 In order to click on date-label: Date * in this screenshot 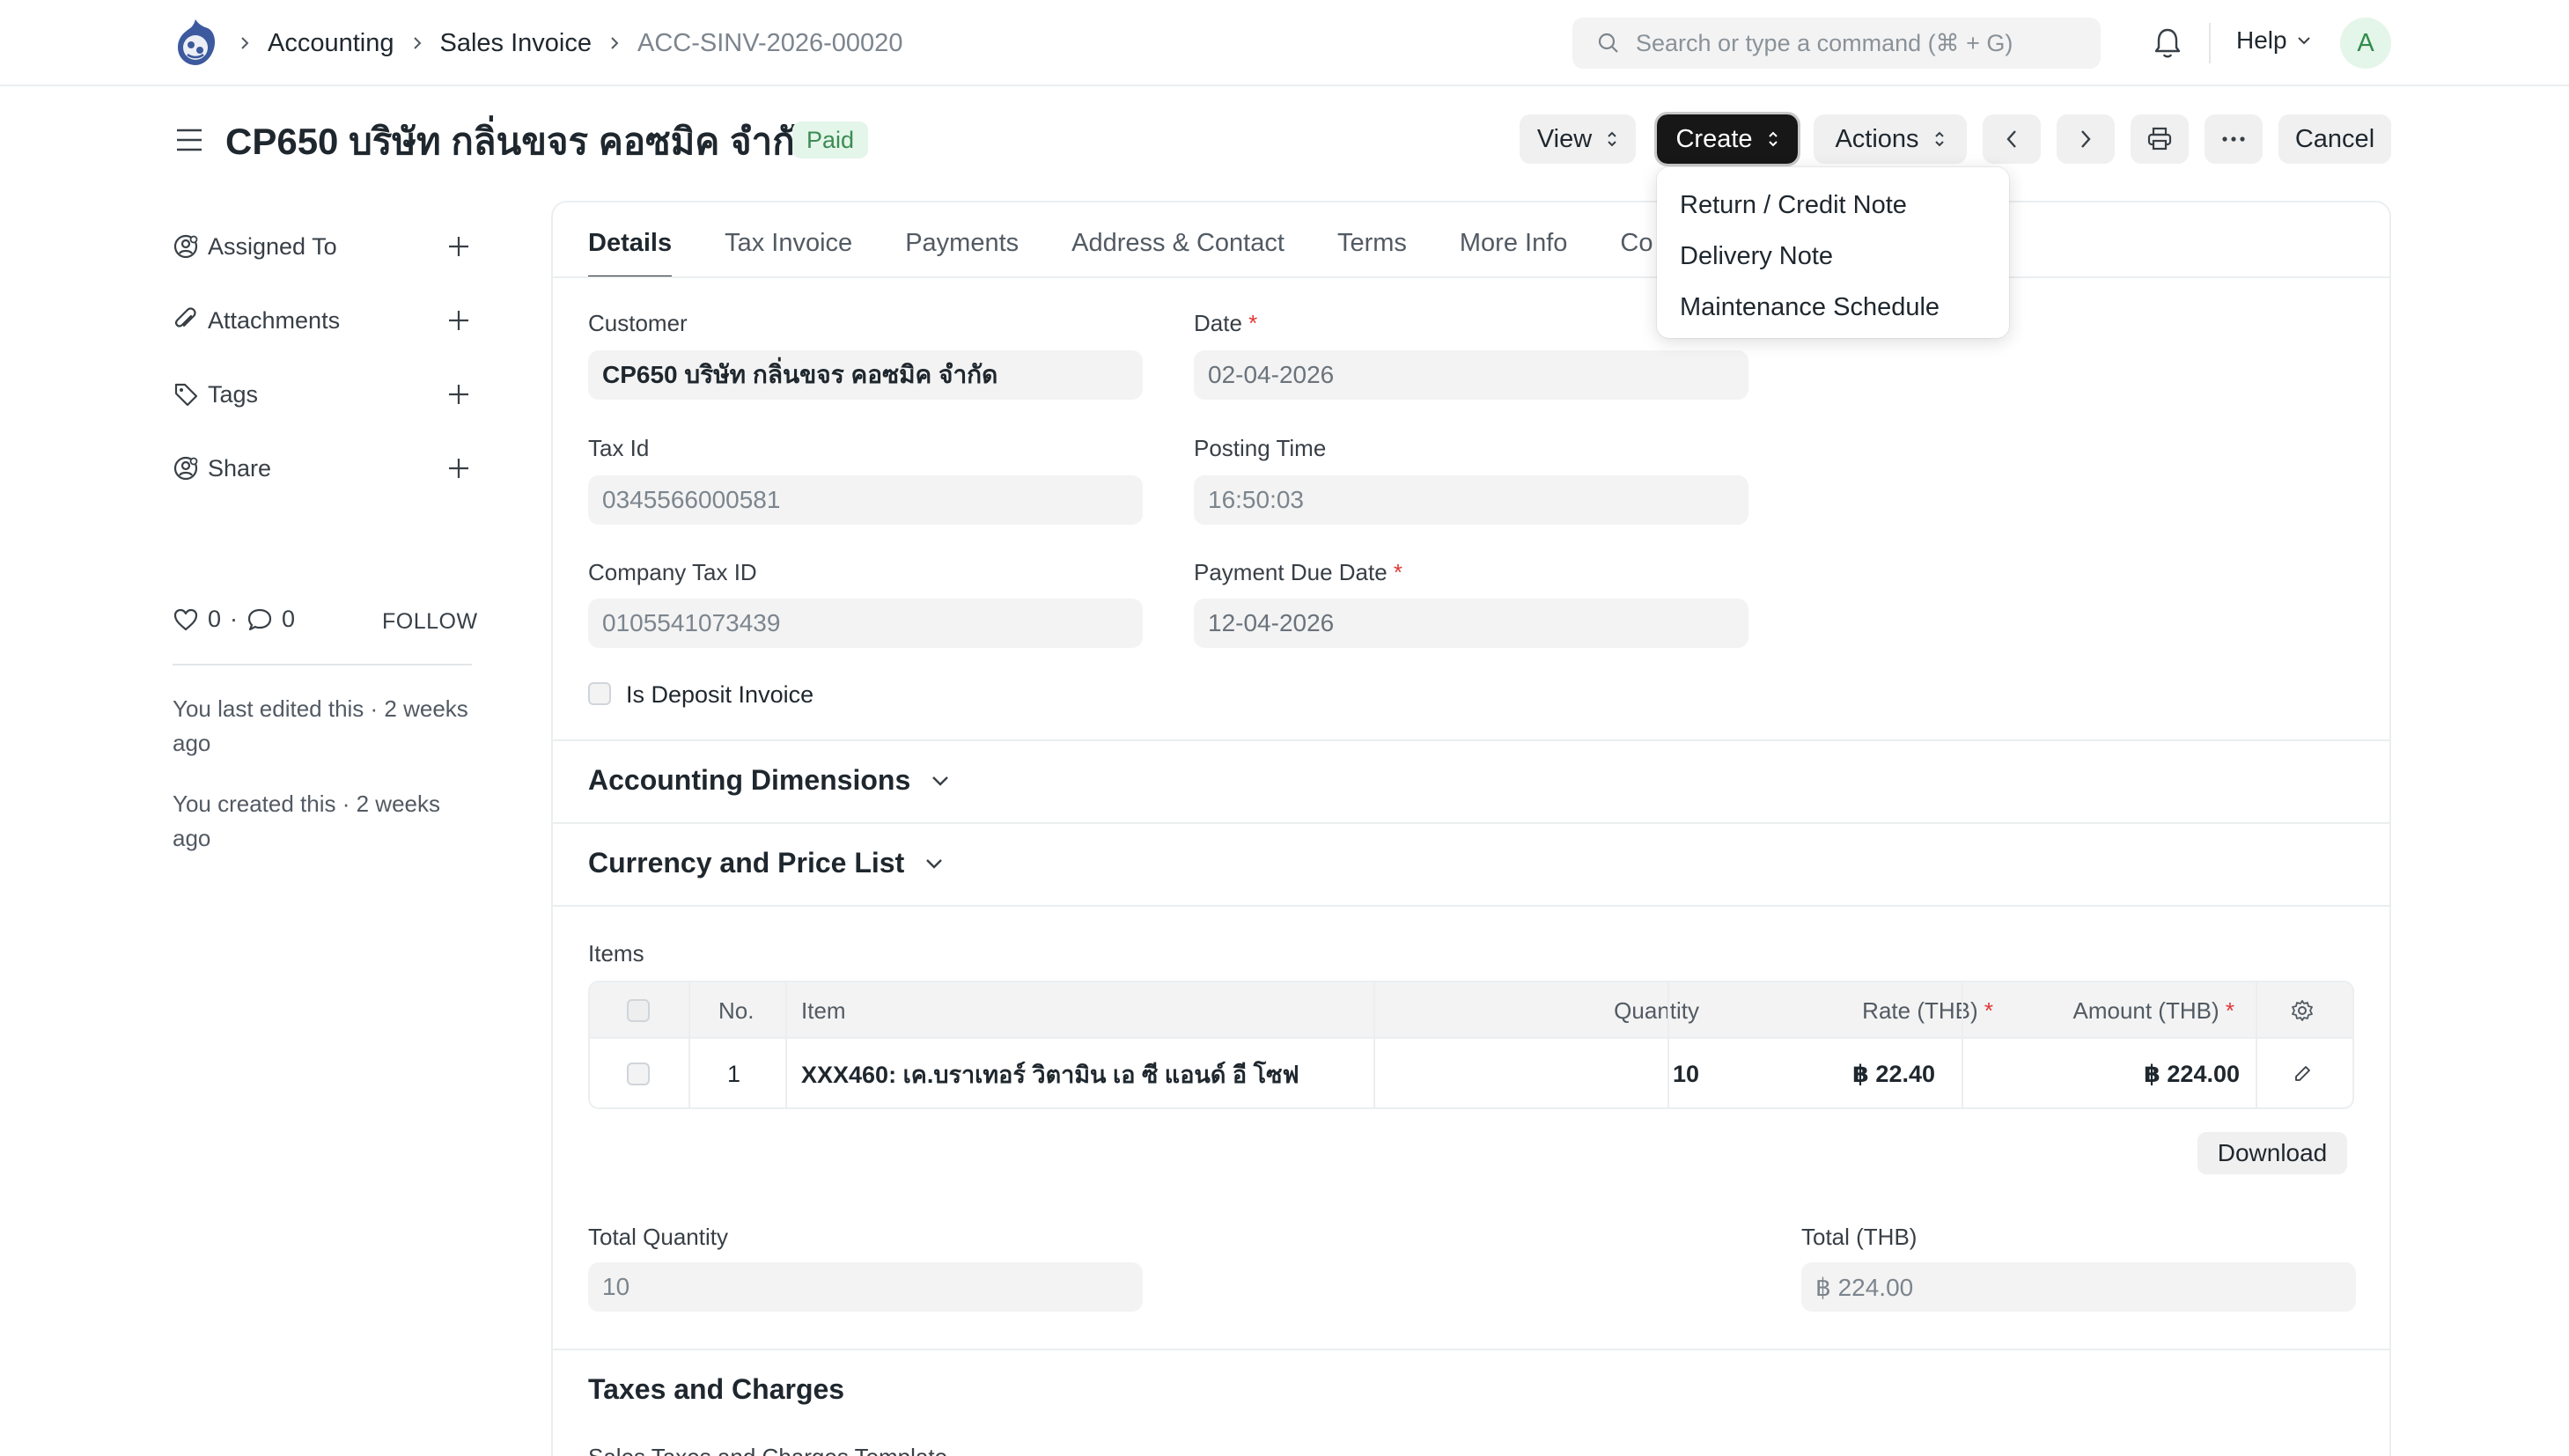, I will do `click(1225, 323)`.